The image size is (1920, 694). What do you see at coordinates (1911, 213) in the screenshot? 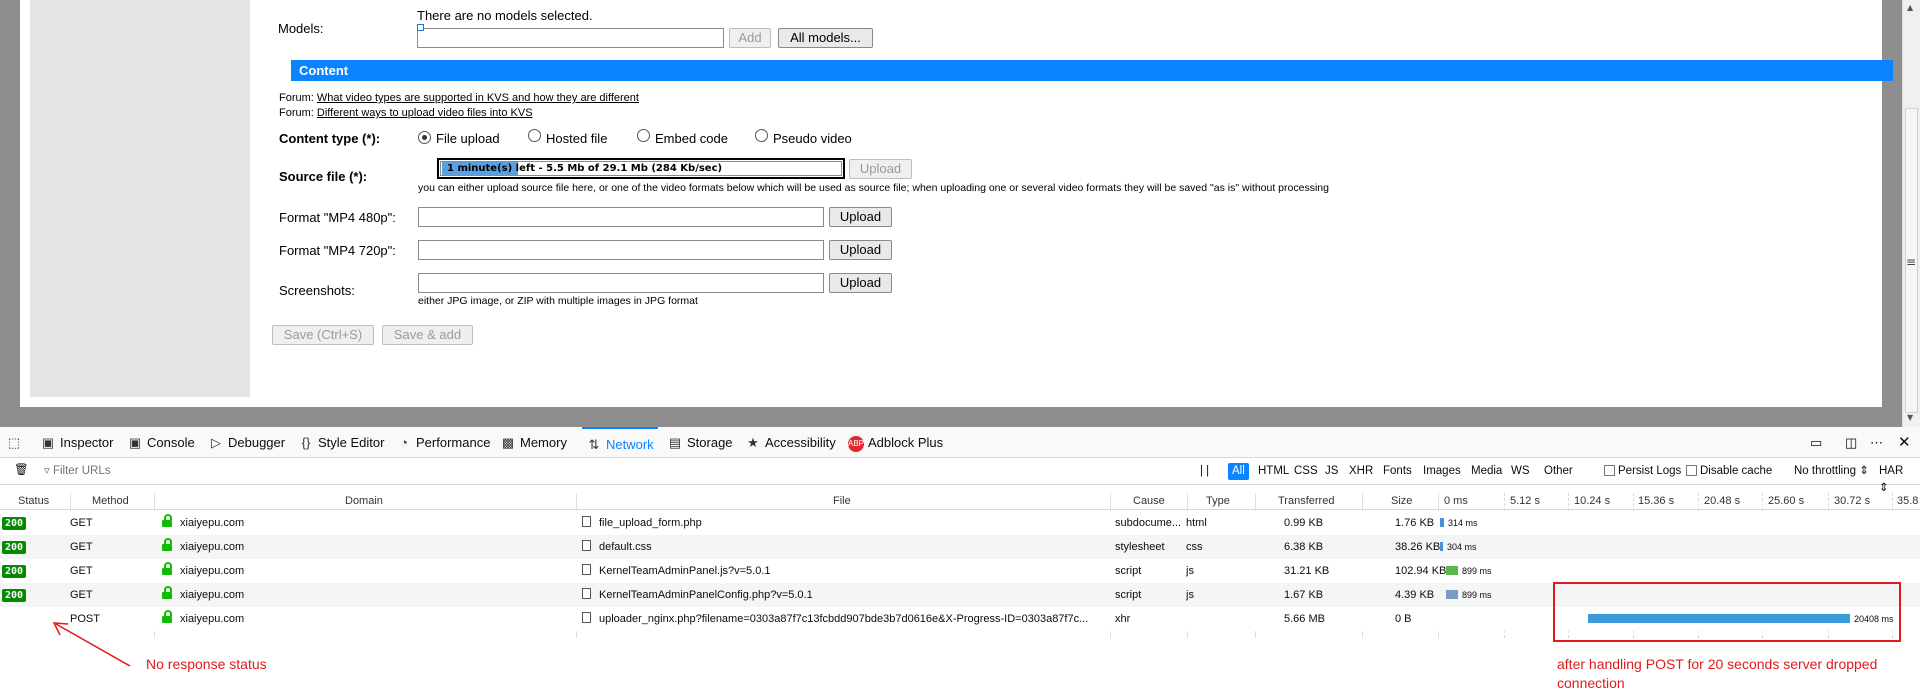
I see `page-scrollbar: ▲ ≡ ▼` at bounding box center [1911, 213].